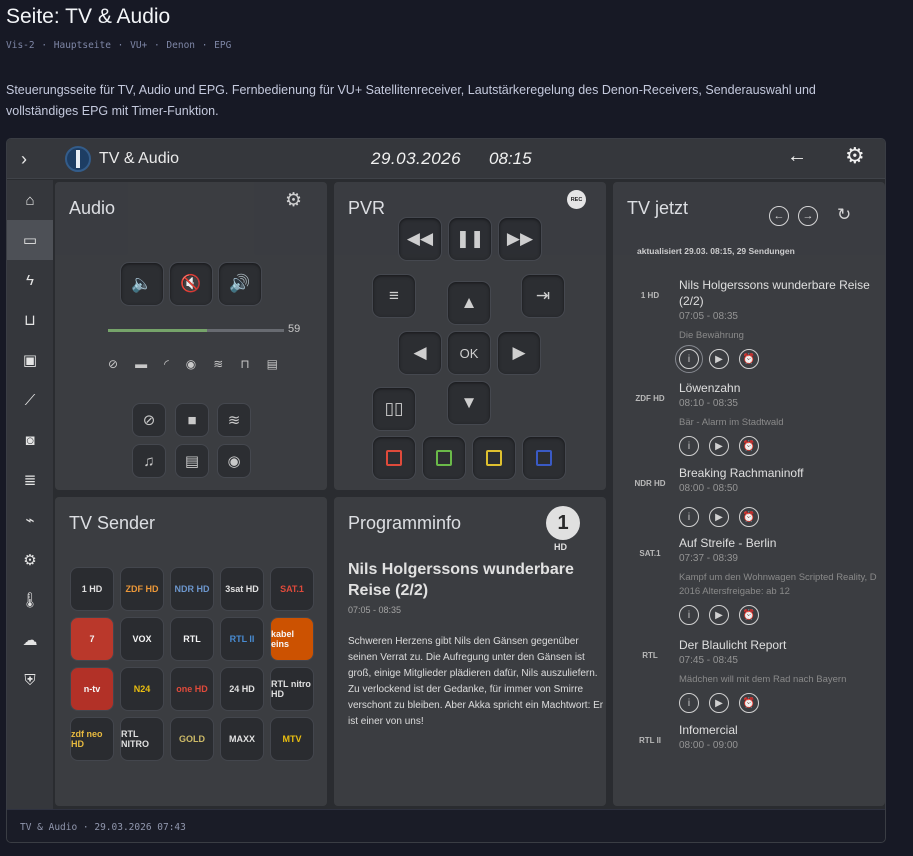 The image size is (913, 856). What do you see at coordinates (24, 159) in the screenshot?
I see `chevron-right-icon: ›` at bounding box center [24, 159].